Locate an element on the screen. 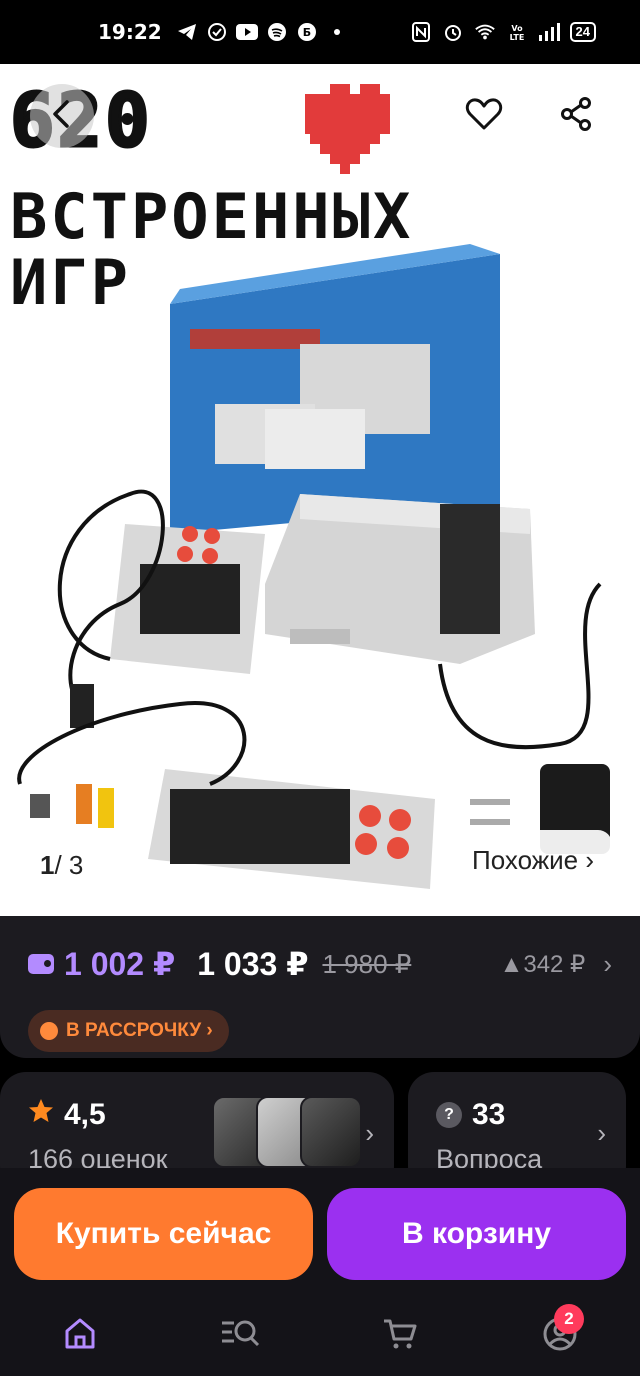  cart-icon is located at coordinates (400, 1336).